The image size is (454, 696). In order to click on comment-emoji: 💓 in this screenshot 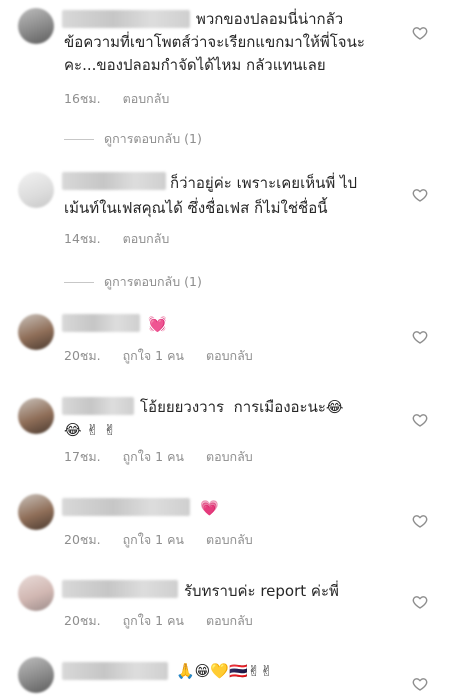, I will do `click(157, 324)`.